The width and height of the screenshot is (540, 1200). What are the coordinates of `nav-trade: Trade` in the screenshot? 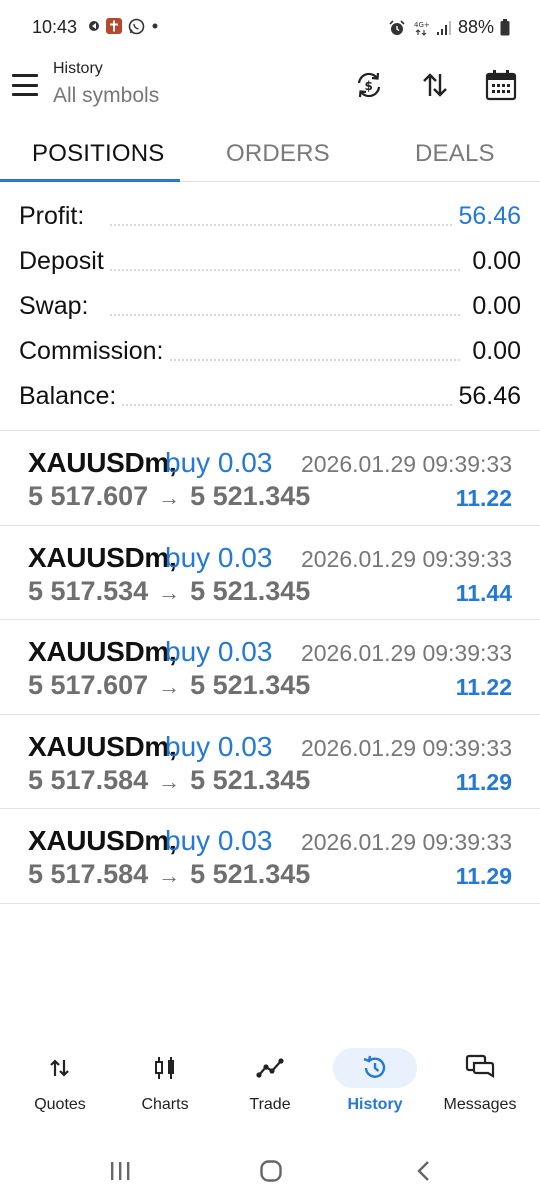 It's located at (270, 1085).